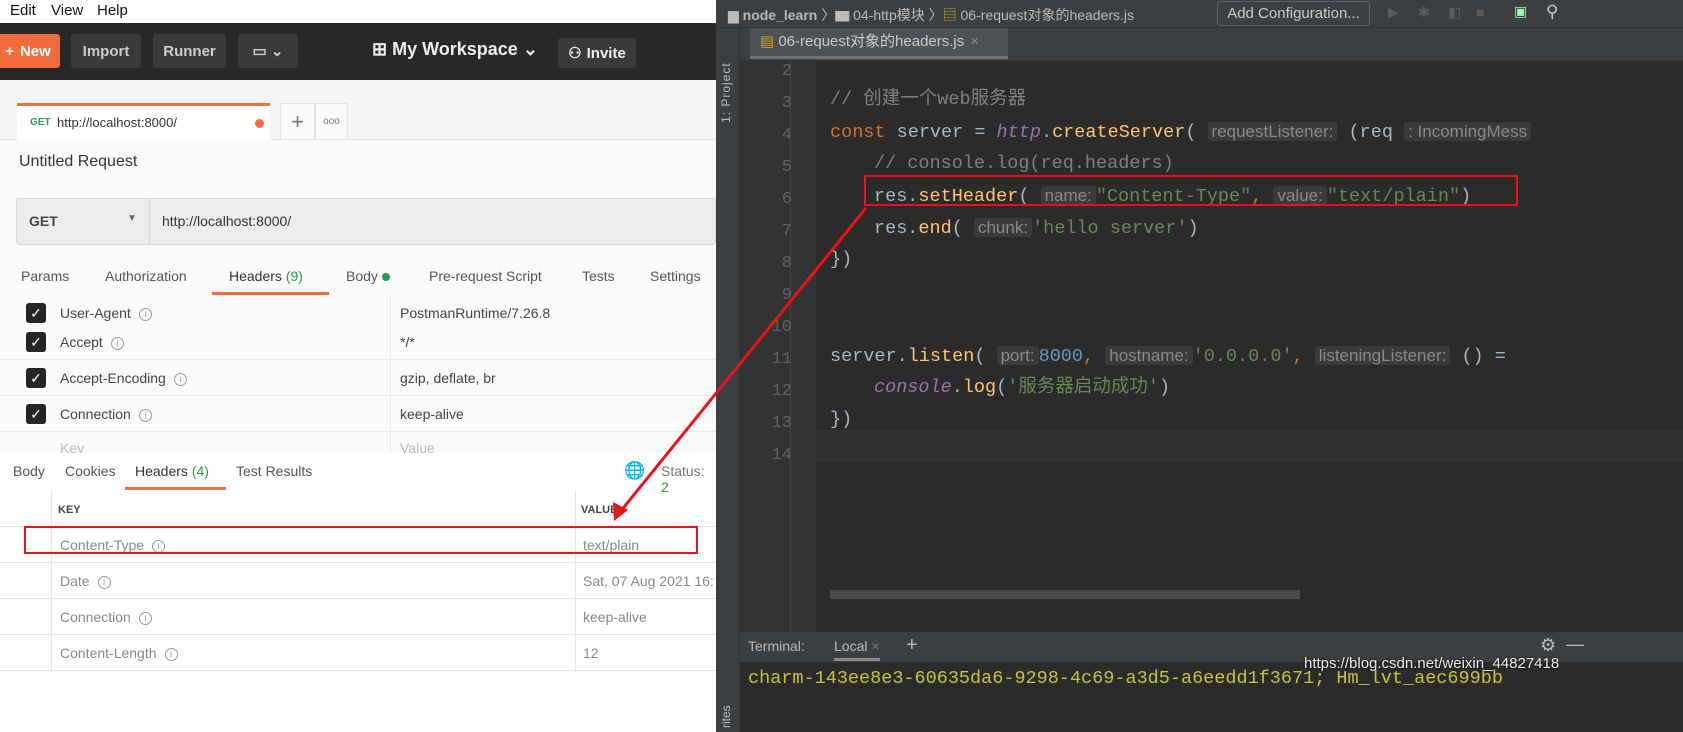 This screenshot has width=1683, height=732. I want to click on status-dot-icon, so click(385, 277).